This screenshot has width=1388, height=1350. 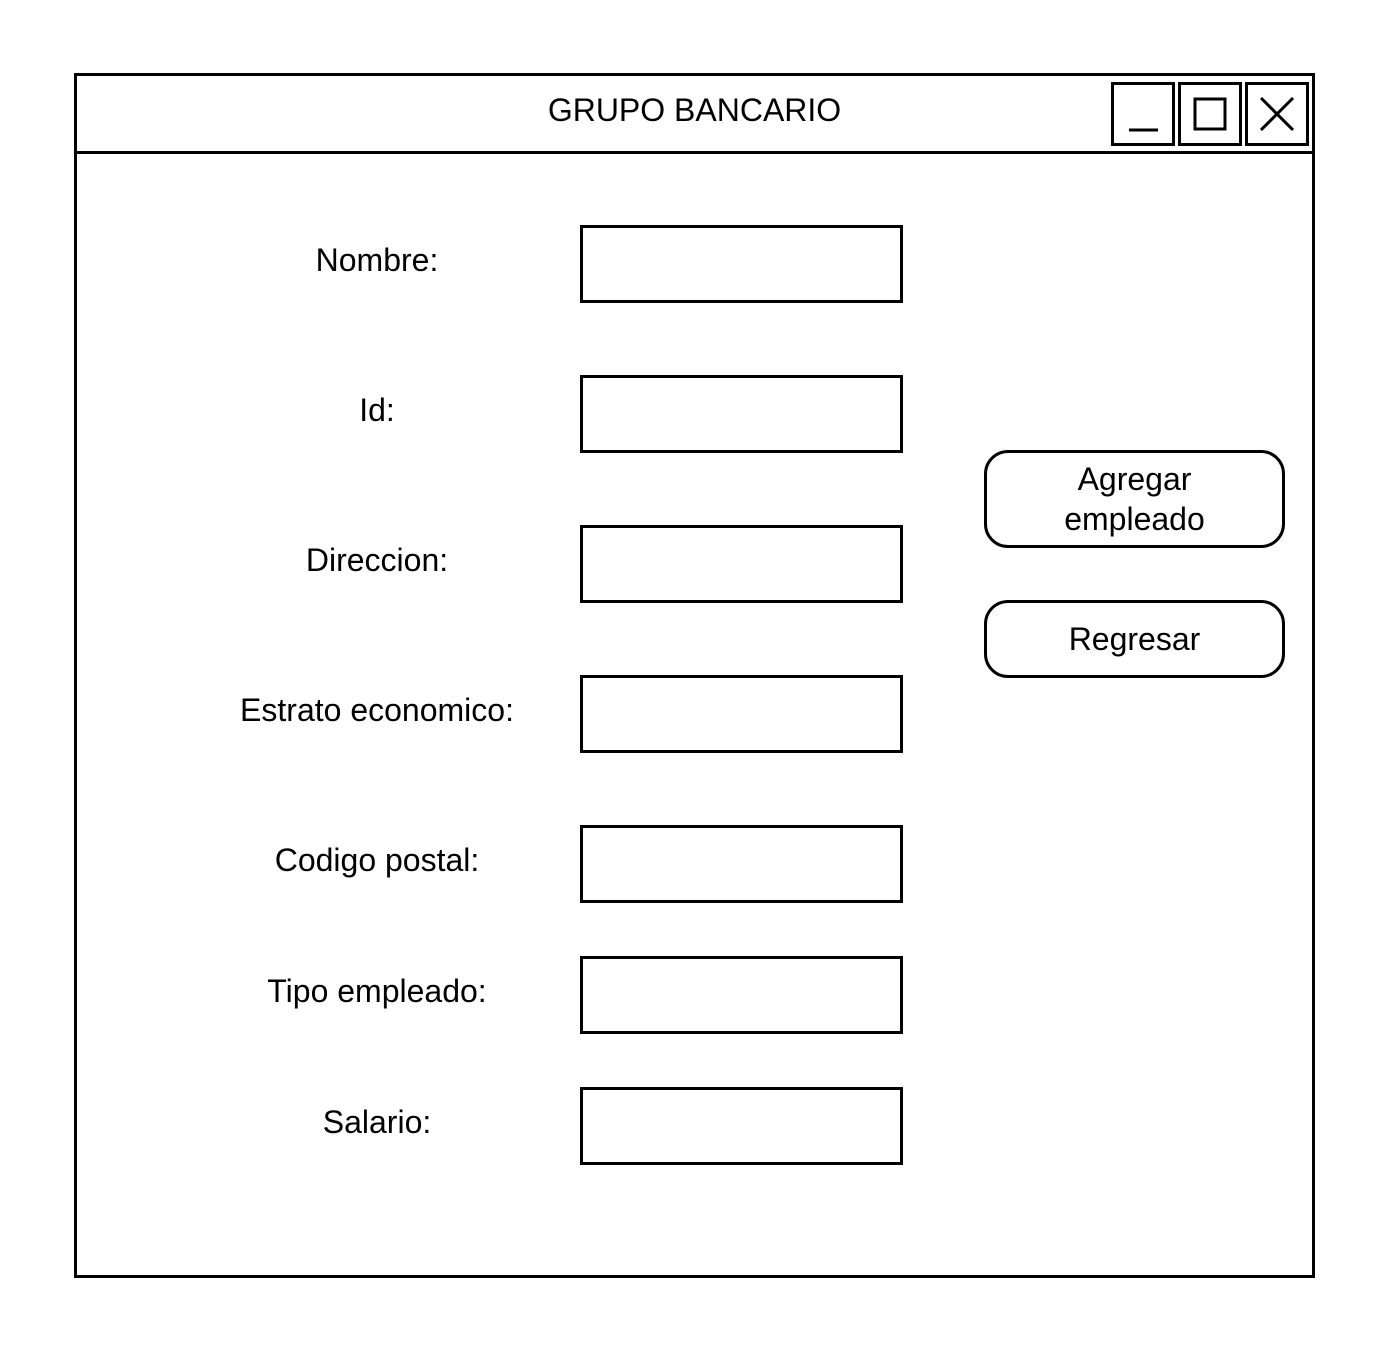 I want to click on minimize-icon, so click(x=1143, y=130).